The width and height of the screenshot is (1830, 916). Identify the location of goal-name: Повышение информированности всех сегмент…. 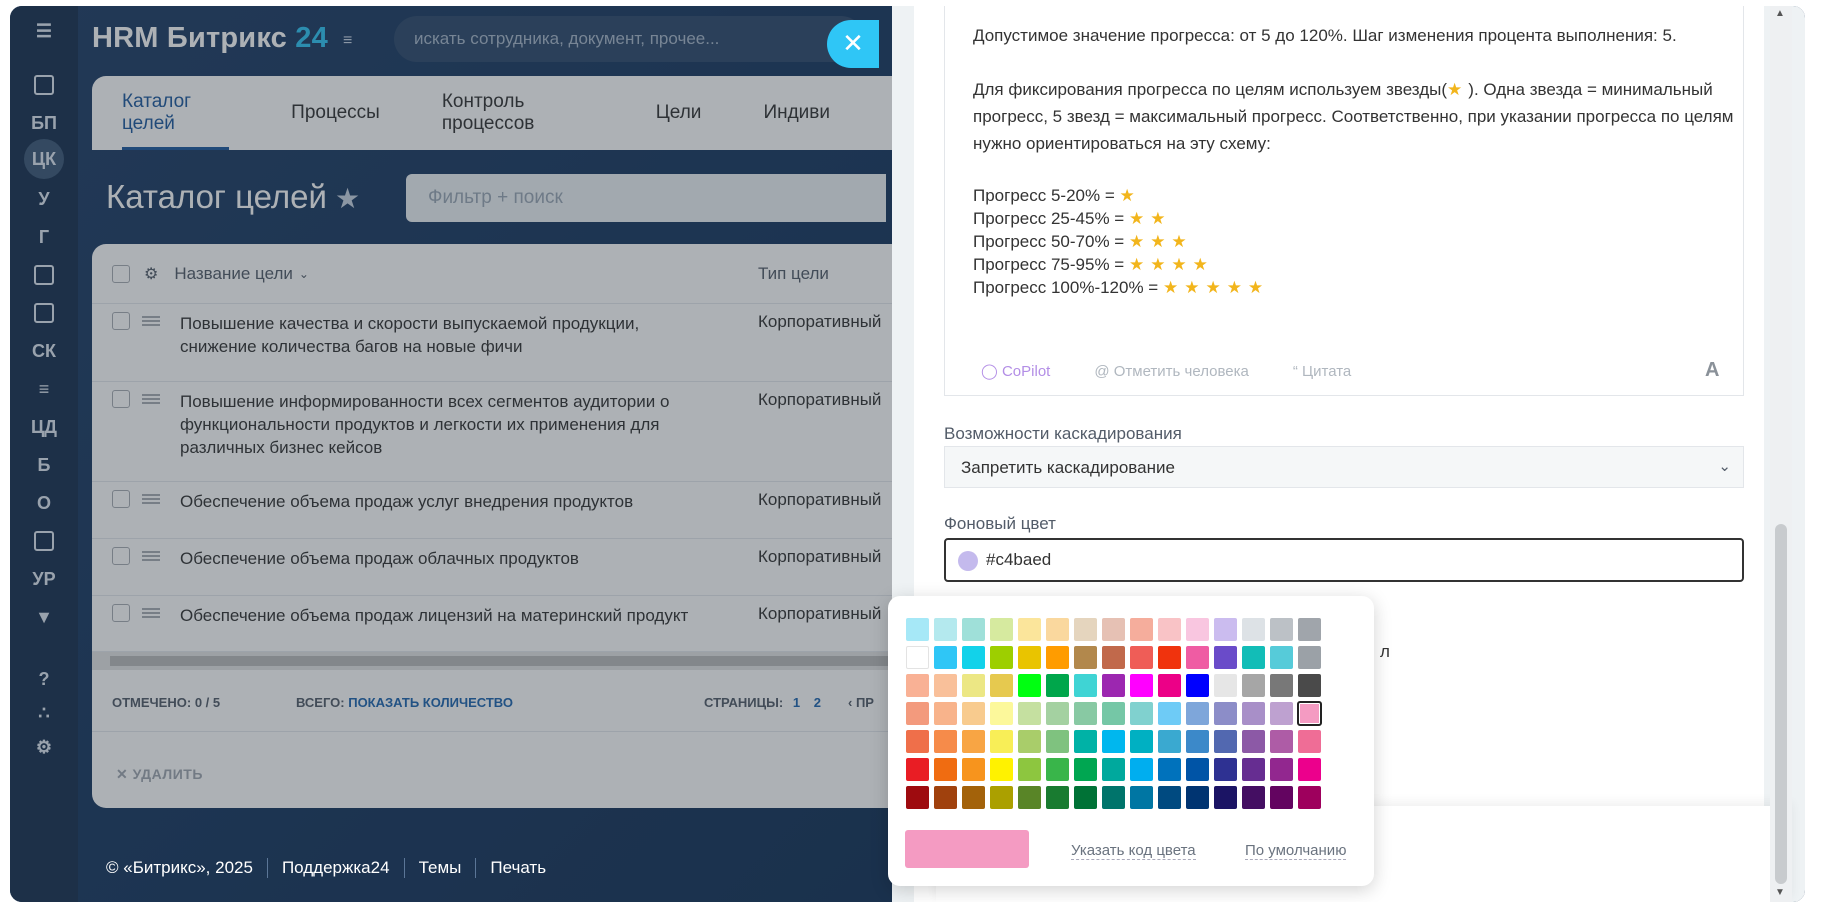
(440, 424).